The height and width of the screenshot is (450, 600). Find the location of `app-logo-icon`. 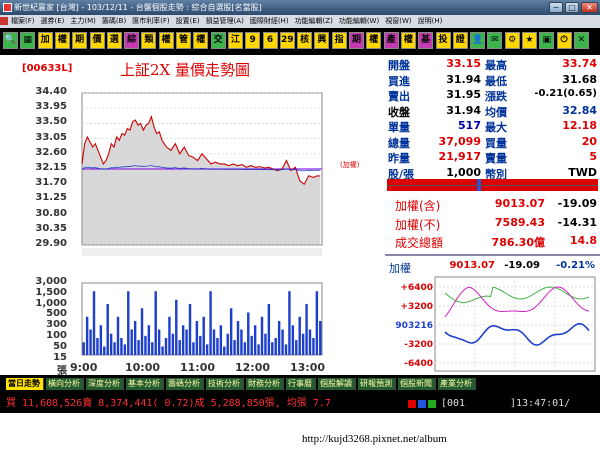

app-logo-icon is located at coordinates (7, 7).